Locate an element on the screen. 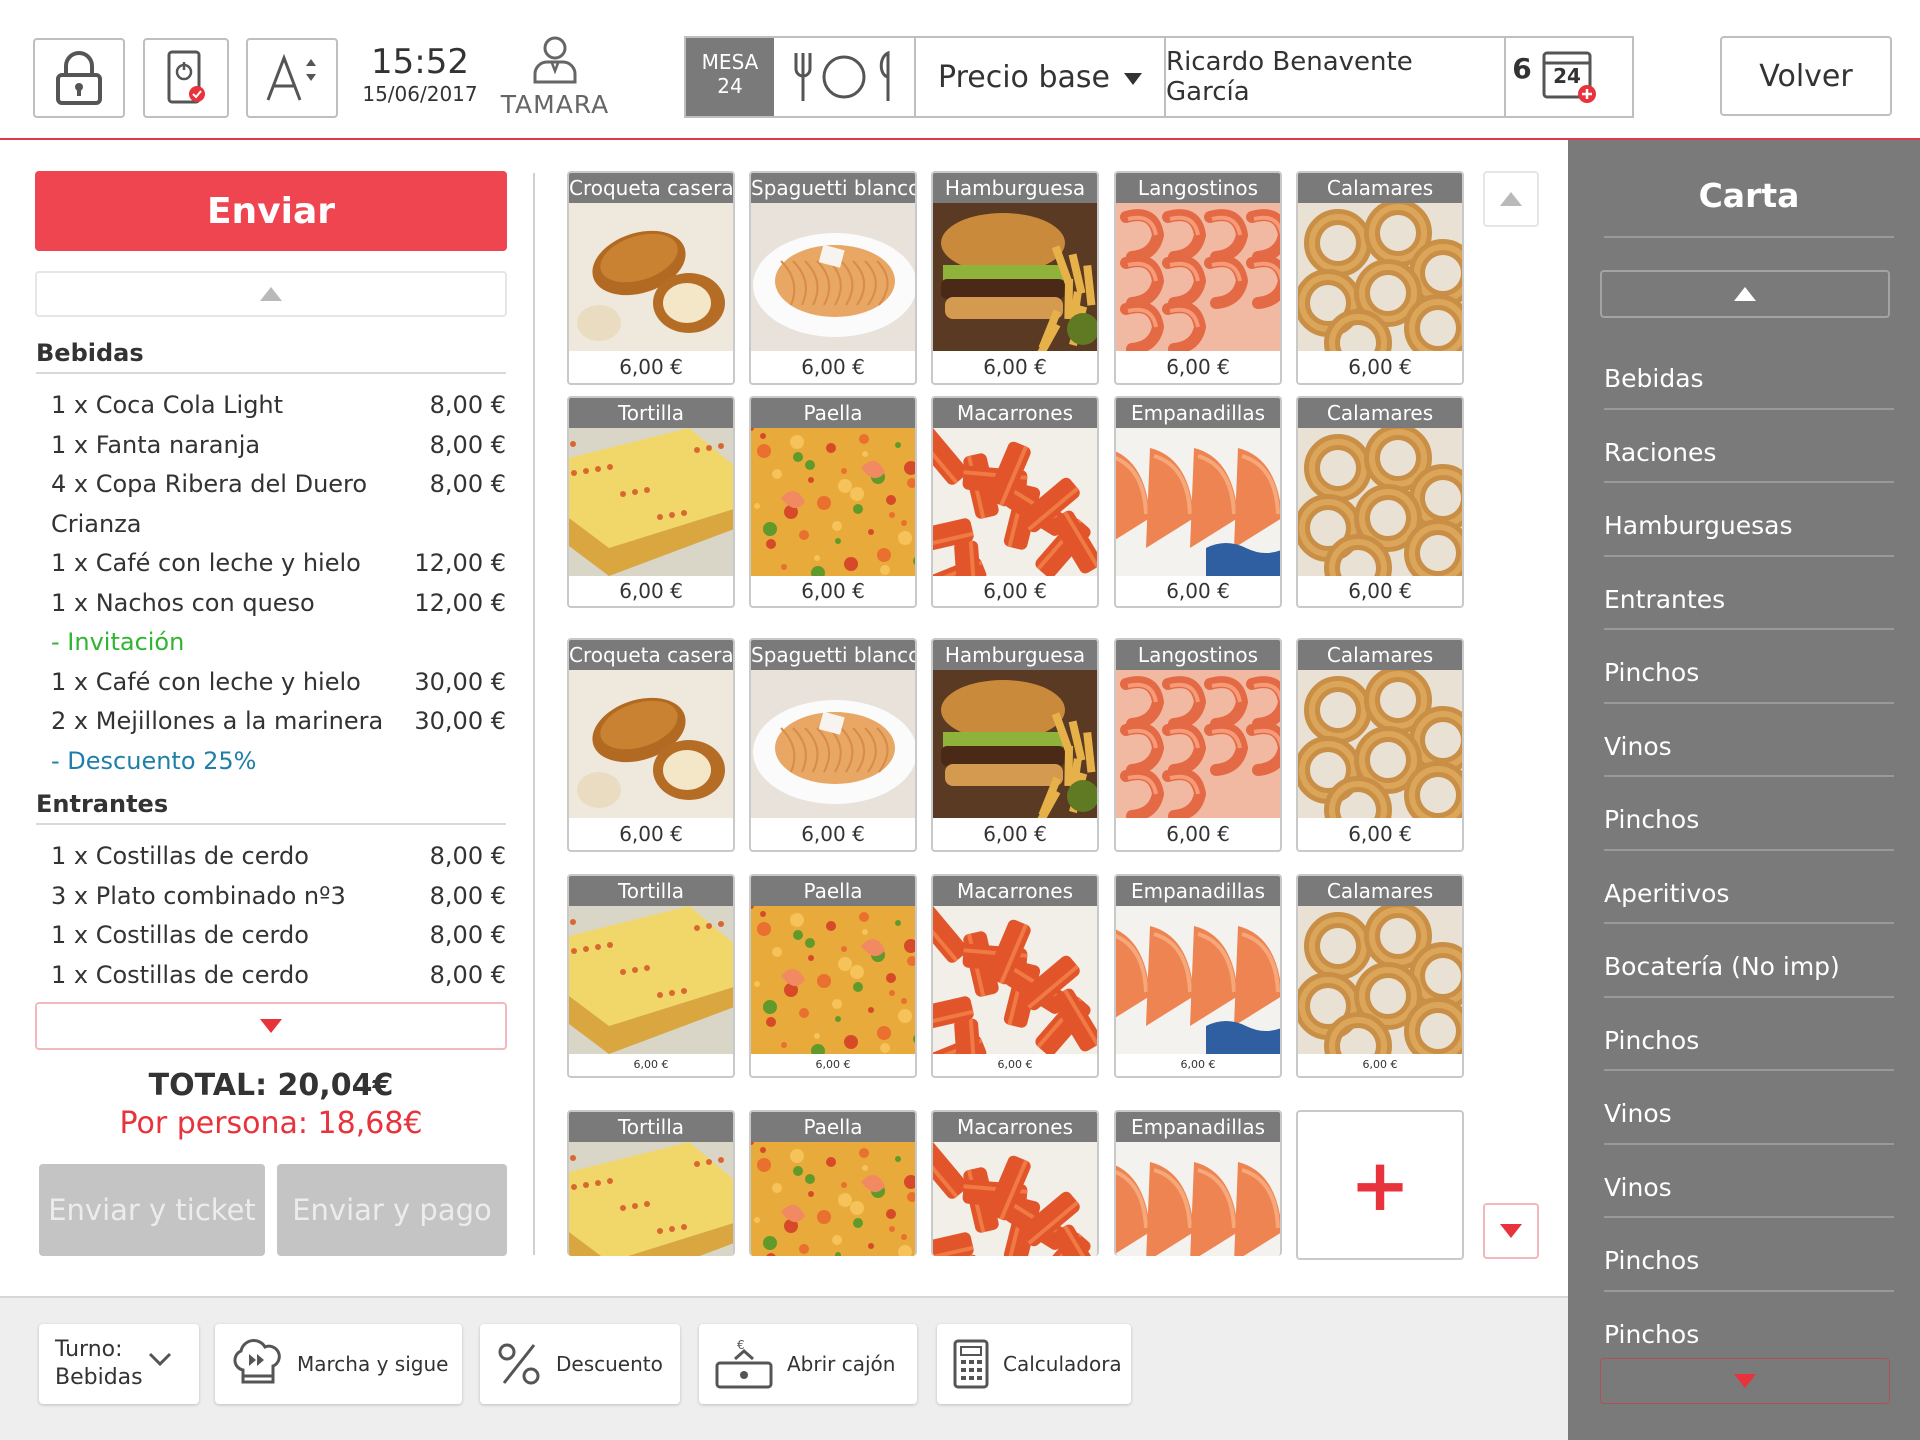 This screenshot has height=1440, width=1920. menu-category-item: Bebidas is located at coordinates (1749, 373).